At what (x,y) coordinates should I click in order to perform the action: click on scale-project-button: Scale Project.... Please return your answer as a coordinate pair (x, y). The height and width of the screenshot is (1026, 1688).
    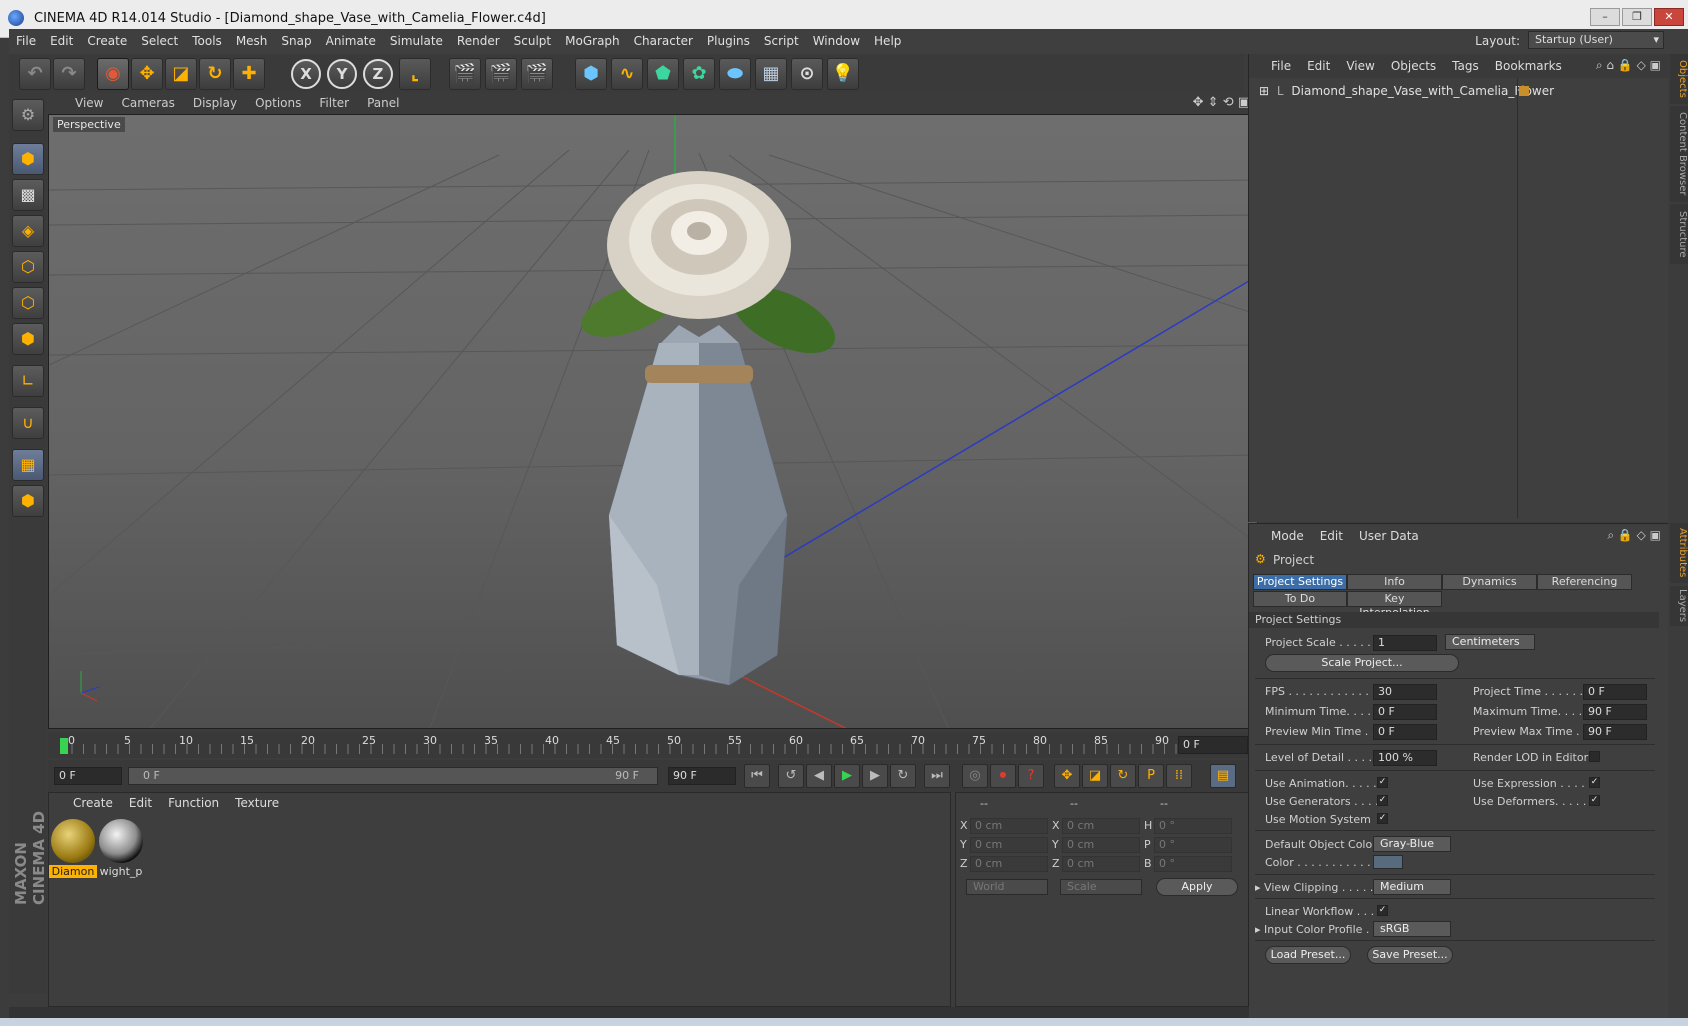
    Looking at the image, I should click on (1362, 663).